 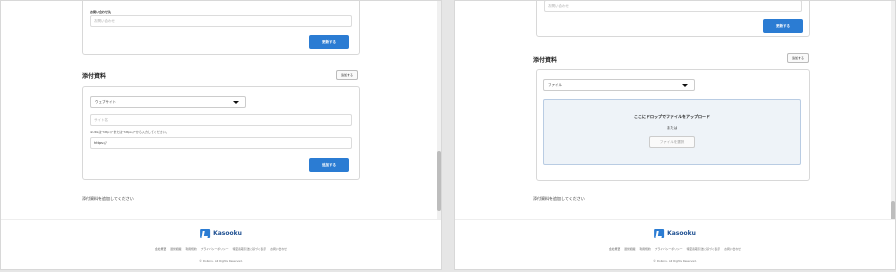 I want to click on select-value: ファイル, so click(x=555, y=85).